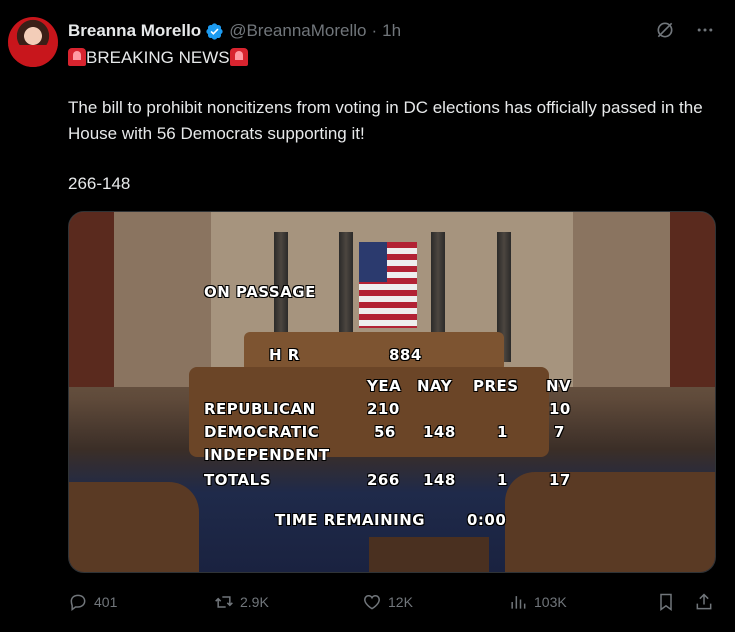 This screenshot has width=735, height=632. What do you see at coordinates (429, 554) in the screenshot?
I see `center-desk` at bounding box center [429, 554].